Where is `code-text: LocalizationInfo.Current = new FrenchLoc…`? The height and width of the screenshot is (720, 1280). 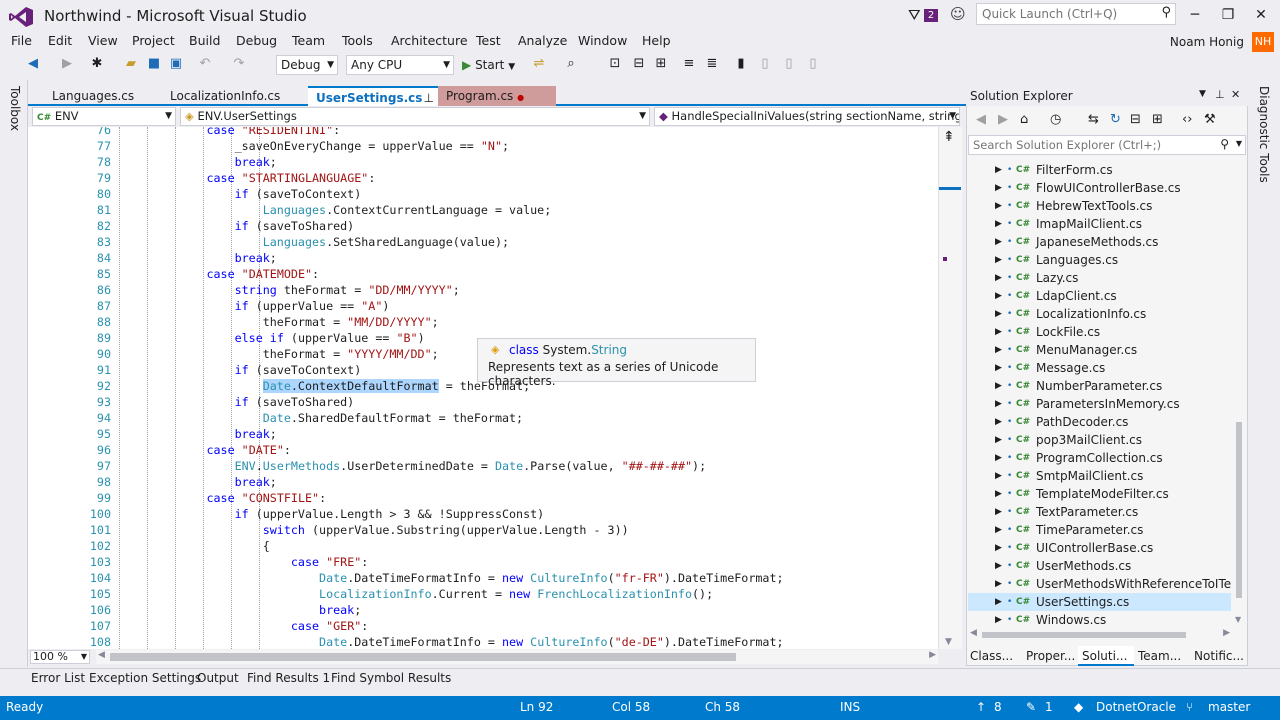 code-text: LocalizationInfo.Current = new FrenchLoc… is located at coordinates (417, 594).